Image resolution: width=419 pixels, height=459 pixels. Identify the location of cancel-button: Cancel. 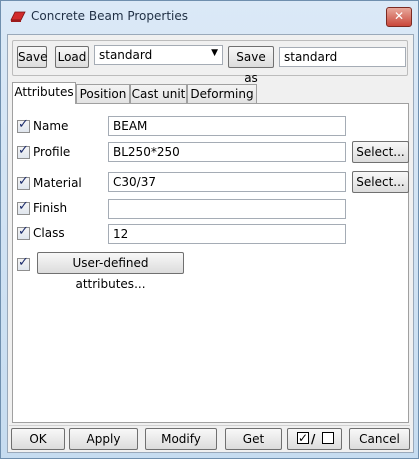
(379, 439).